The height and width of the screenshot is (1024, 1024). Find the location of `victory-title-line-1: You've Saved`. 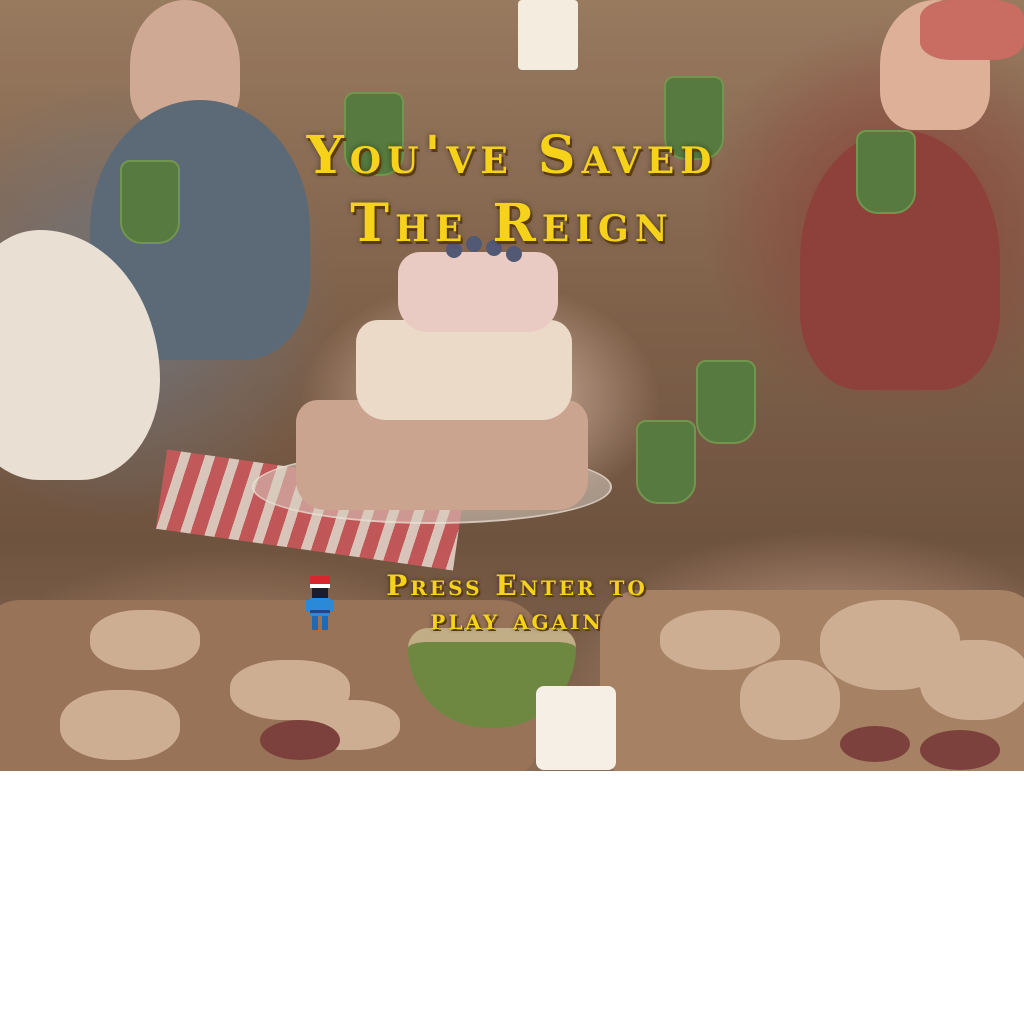

victory-title-line-1: You've Saved is located at coordinates (512, 155).